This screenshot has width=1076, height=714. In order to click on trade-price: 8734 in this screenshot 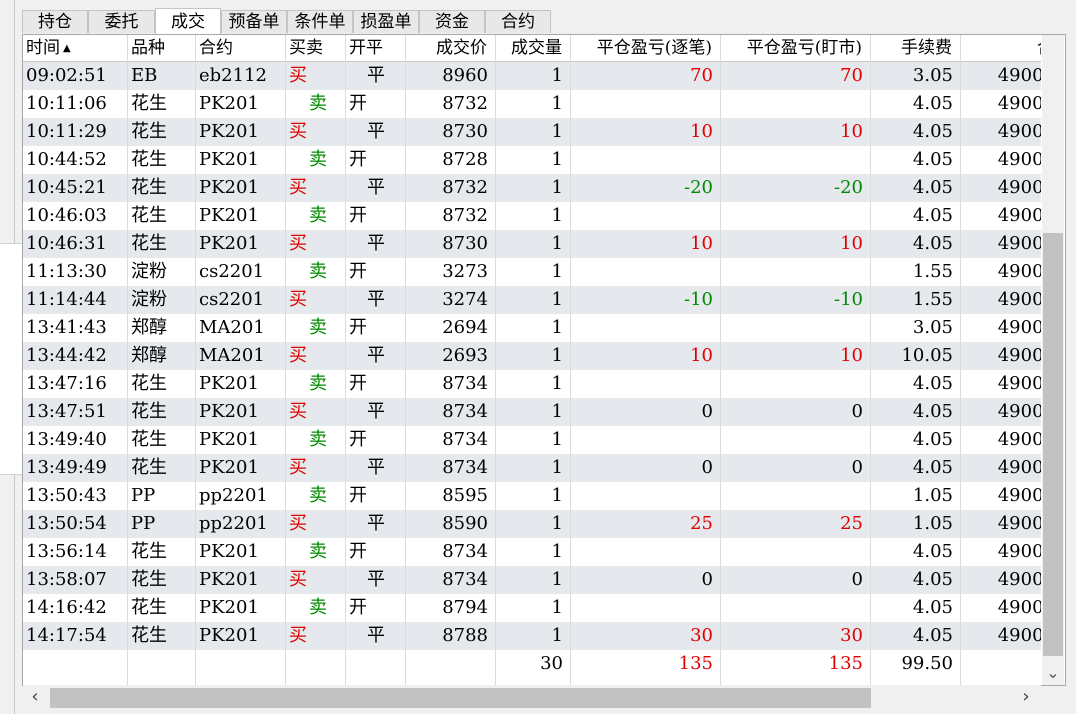, I will do `click(465, 439)`.